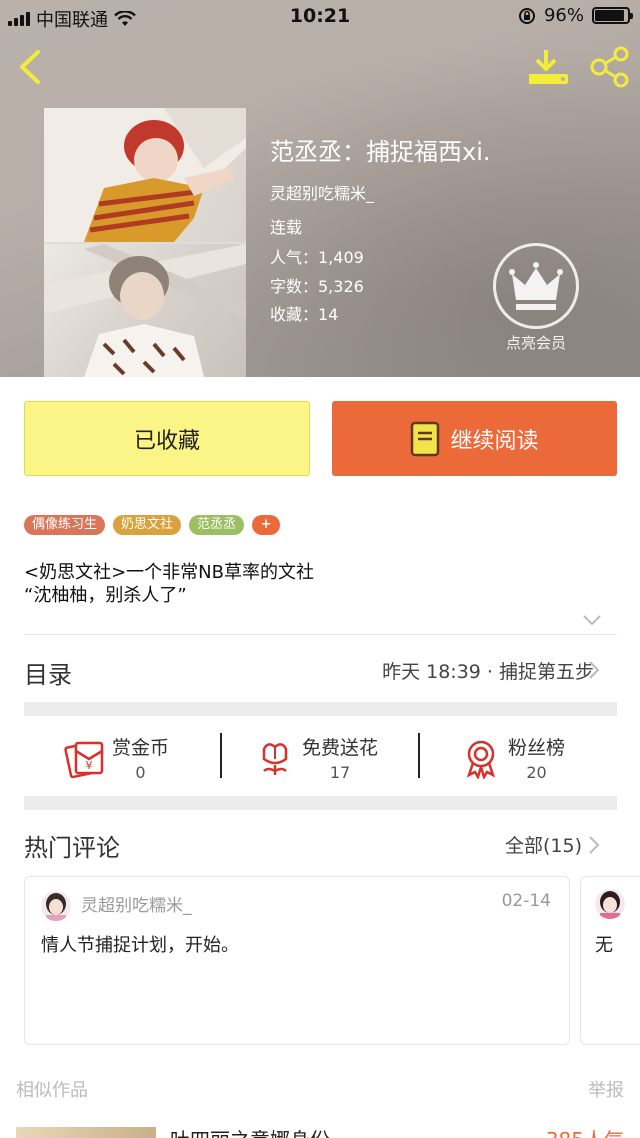 This screenshot has height=1138, width=640. Describe the element at coordinates (526, 15) in the screenshot. I see `rotation-lock-icon` at that location.